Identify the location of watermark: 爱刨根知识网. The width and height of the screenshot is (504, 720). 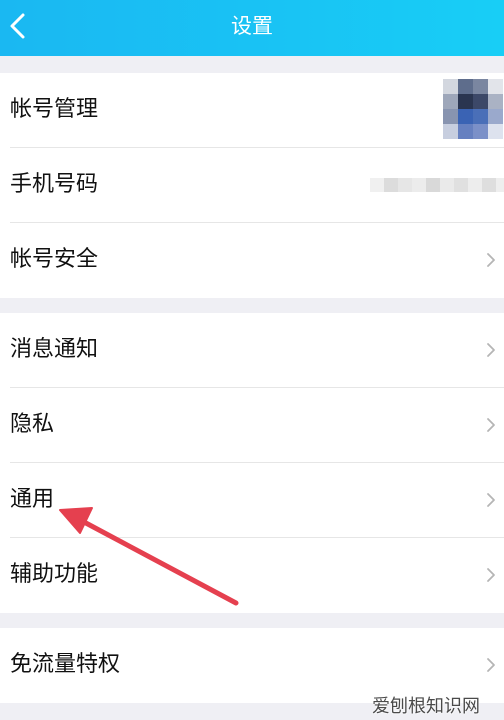
(438, 702).